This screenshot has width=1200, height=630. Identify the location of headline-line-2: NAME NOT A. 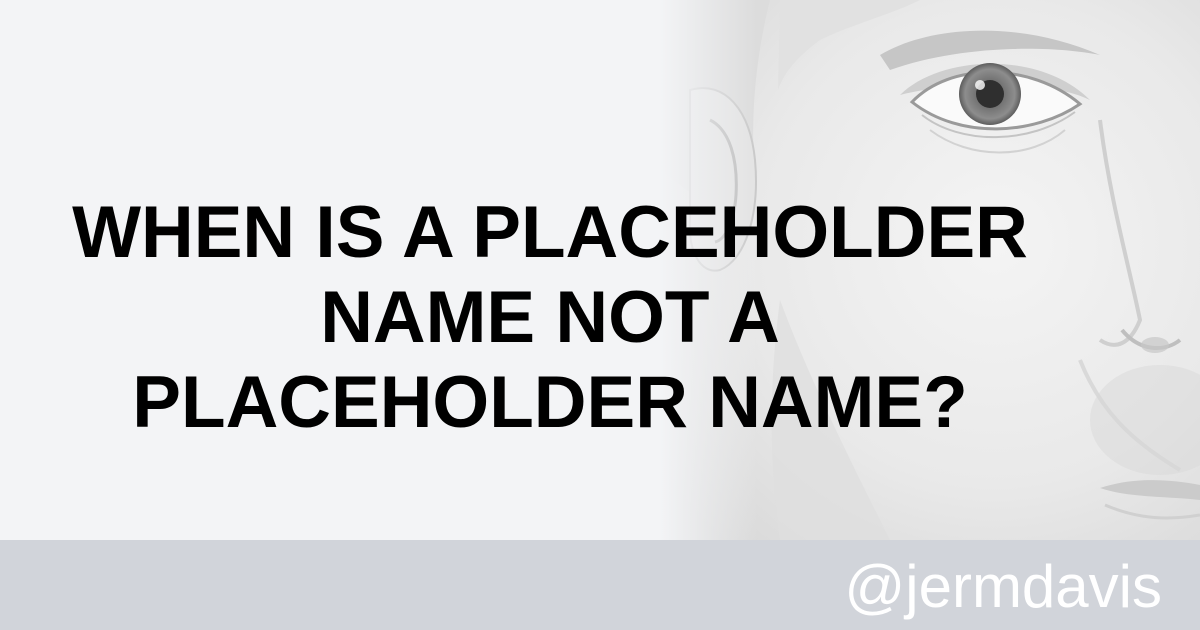
(550, 317).